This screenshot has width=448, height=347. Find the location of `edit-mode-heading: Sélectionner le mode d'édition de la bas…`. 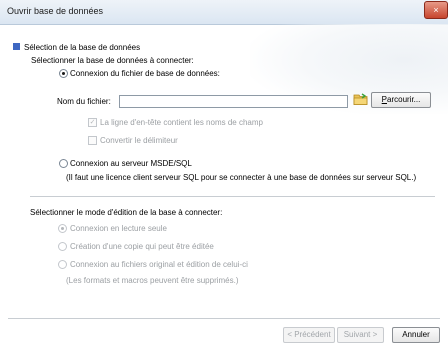

edit-mode-heading: Sélectionner le mode d'édition de la bas… is located at coordinates (126, 212).